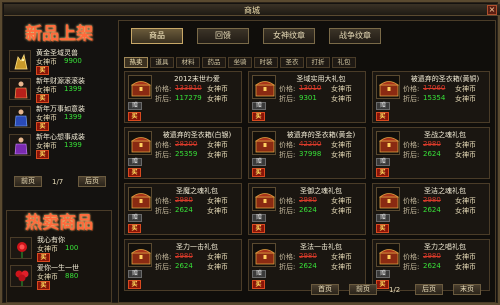 This screenshot has height=305, width=500. What do you see at coordinates (492, 10) in the screenshot?
I see `close-button: ×` at bounding box center [492, 10].